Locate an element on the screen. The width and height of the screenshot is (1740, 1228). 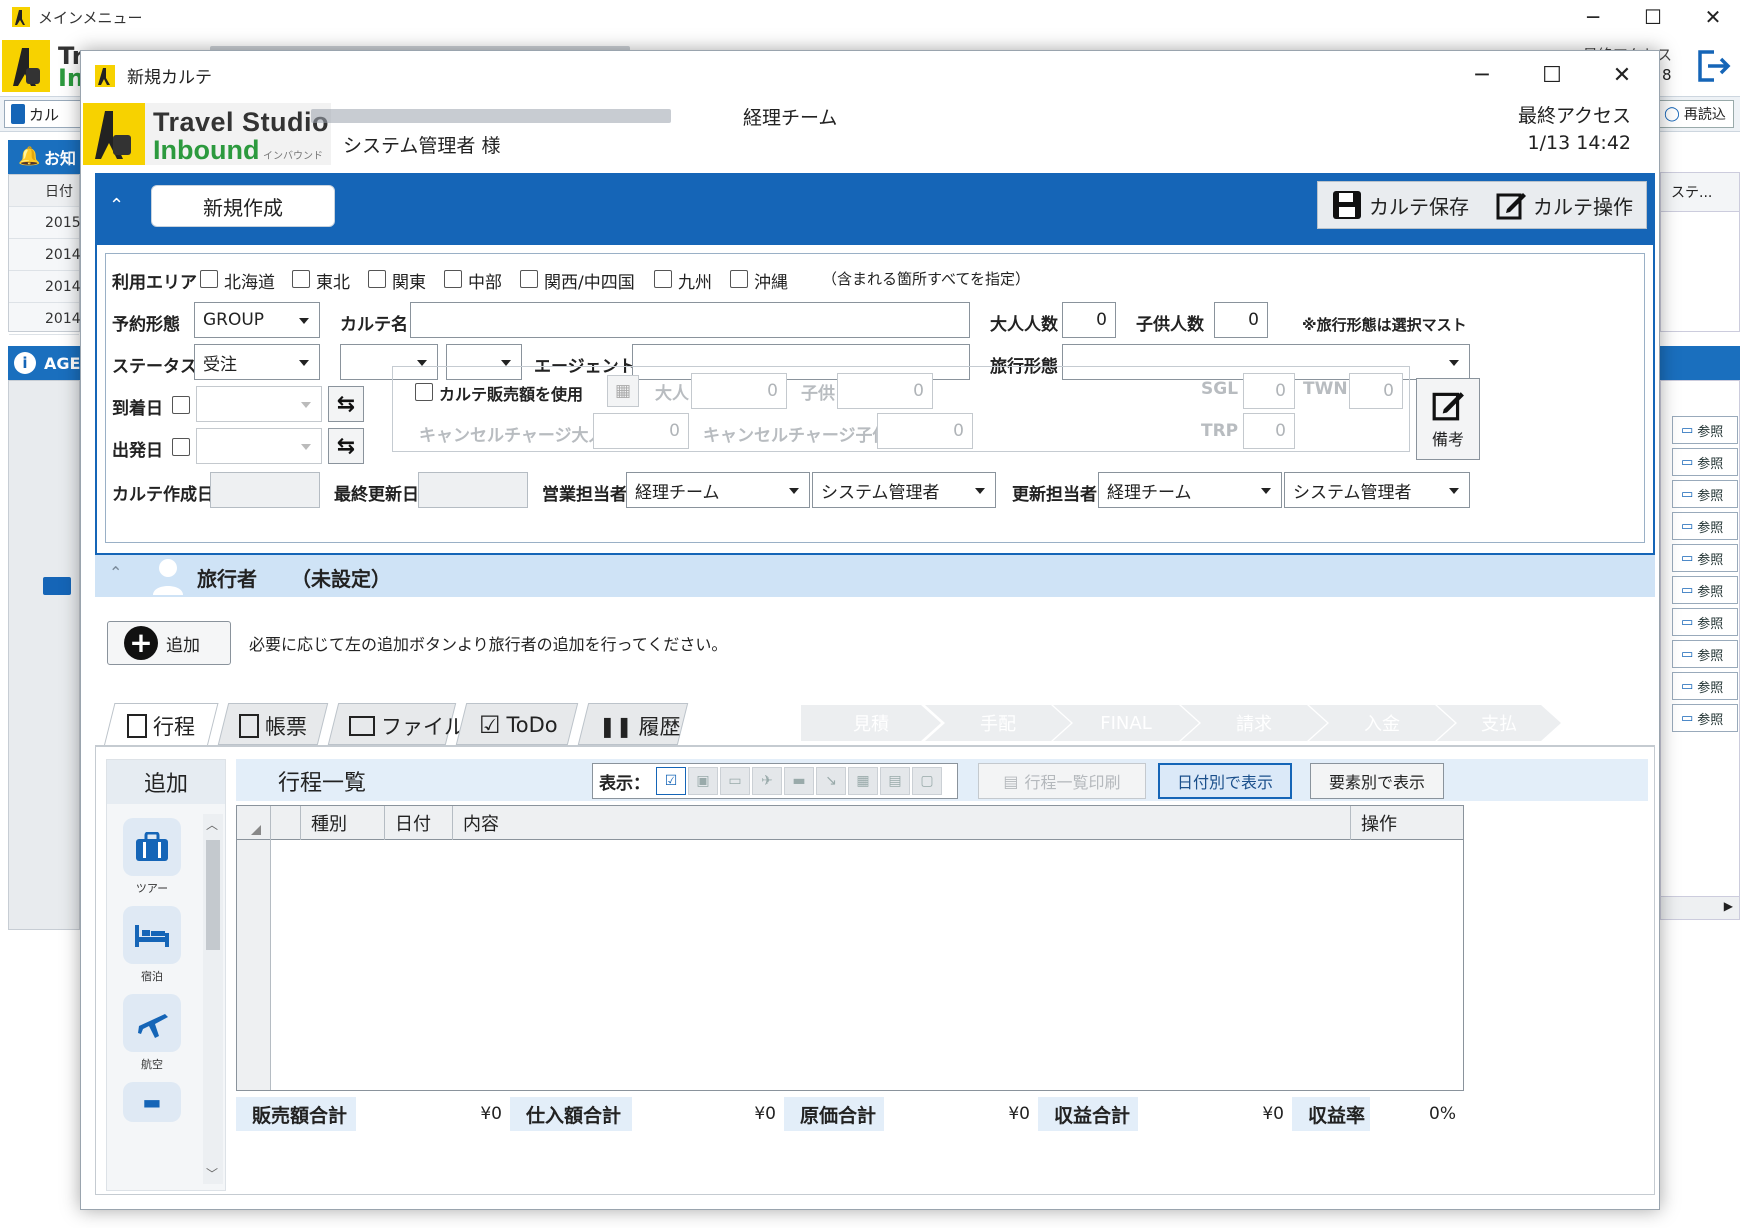
step-payment-received: 入金 is located at coordinates (1382, 723).